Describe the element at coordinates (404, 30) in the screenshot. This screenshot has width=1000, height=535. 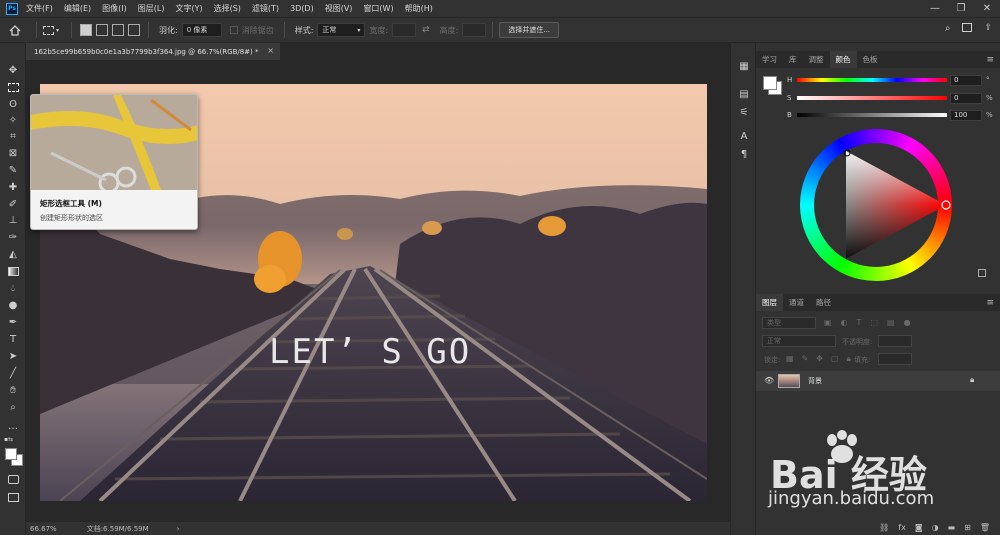
I see `width-input` at that location.